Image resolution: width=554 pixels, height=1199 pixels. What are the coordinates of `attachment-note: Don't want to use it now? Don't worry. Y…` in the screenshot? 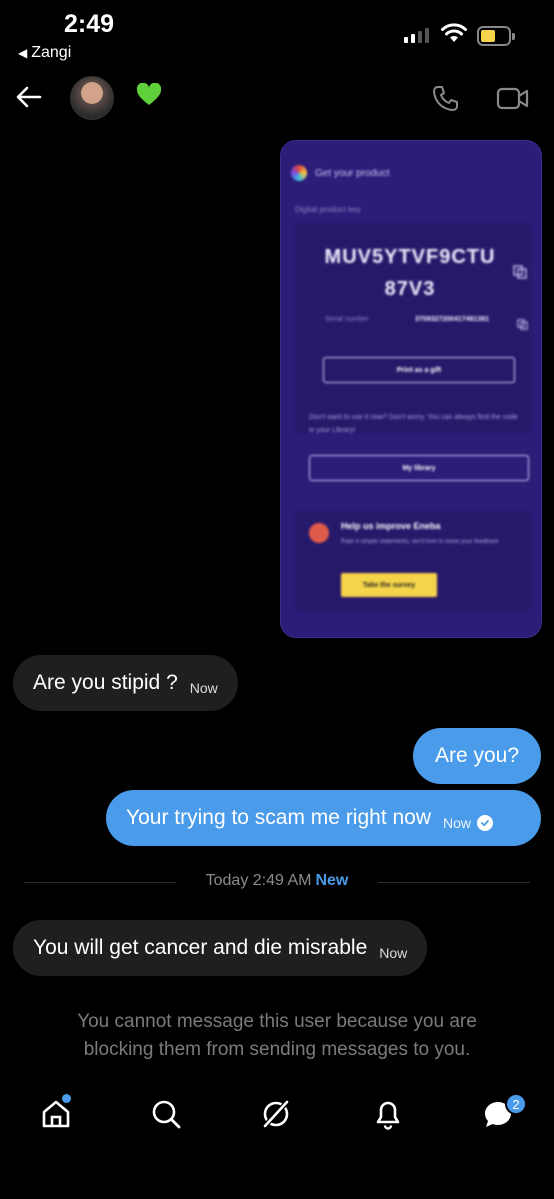 It's located at (413, 424).